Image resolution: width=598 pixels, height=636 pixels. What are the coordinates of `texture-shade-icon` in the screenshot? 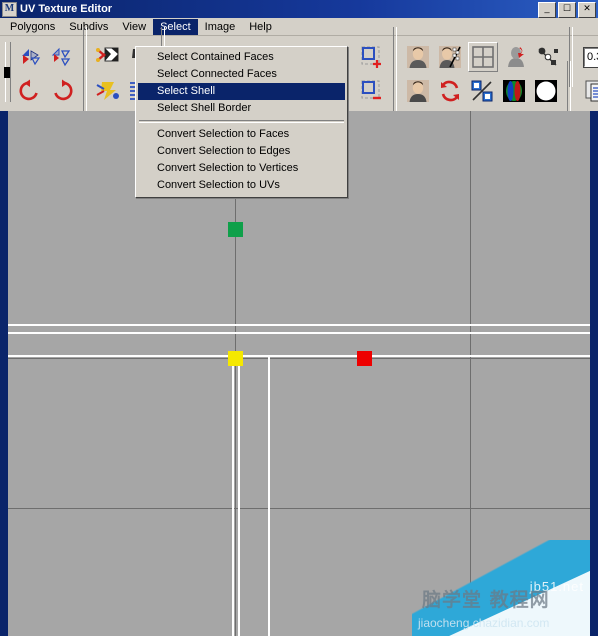 It's located at (450, 57).